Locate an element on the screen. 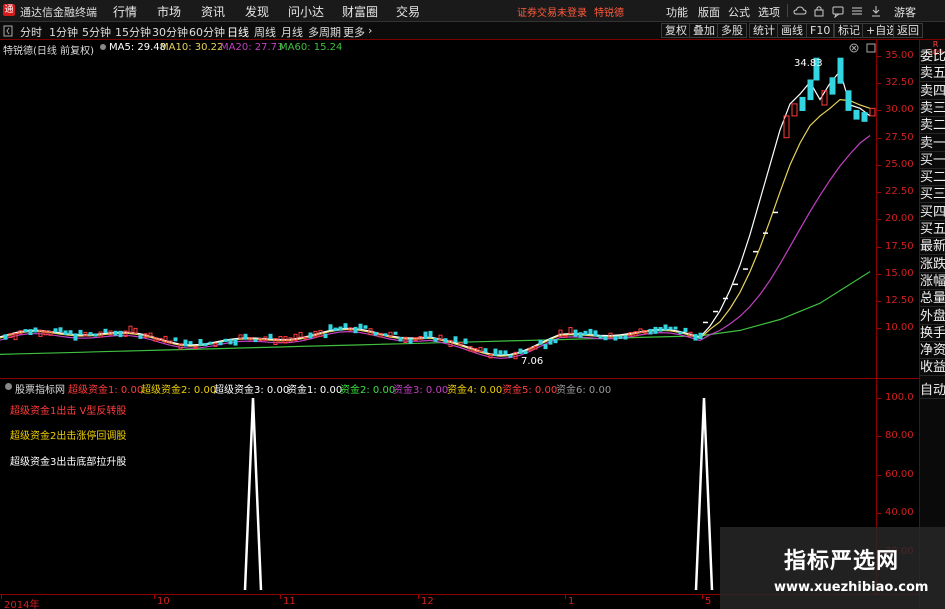 The width and height of the screenshot is (945, 609). panel-outer-volume: 外盘 is located at coordinates (932, 316).